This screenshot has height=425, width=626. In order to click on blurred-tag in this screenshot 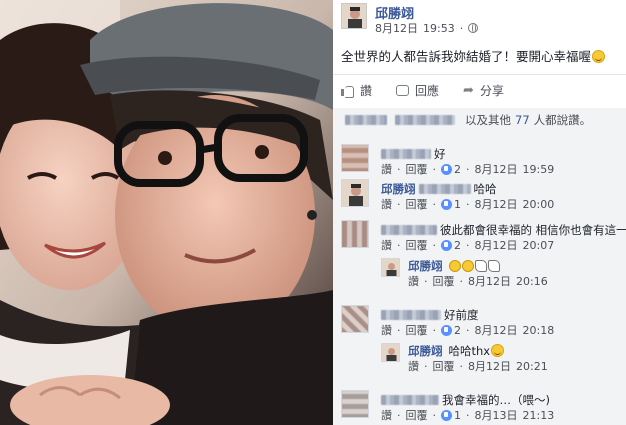, I will do `click(444, 189)`.